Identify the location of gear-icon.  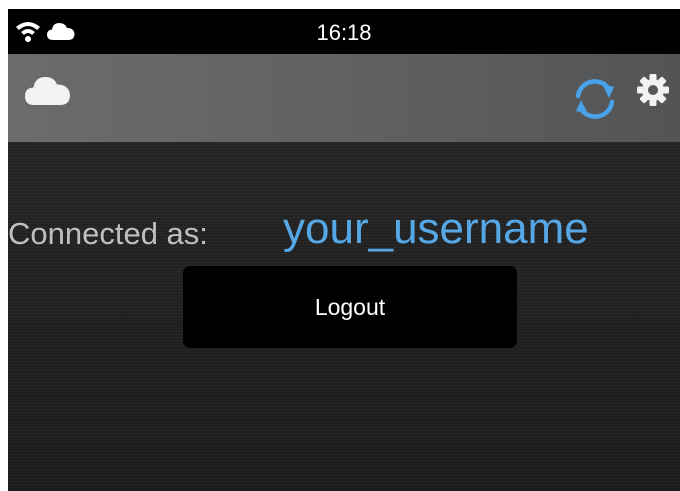
(653, 93).